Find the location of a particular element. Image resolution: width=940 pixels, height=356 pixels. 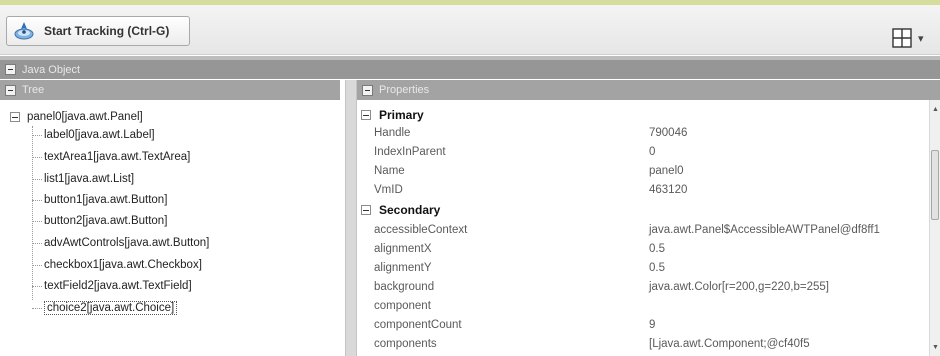

property-value: 0 is located at coordinates (652, 151).